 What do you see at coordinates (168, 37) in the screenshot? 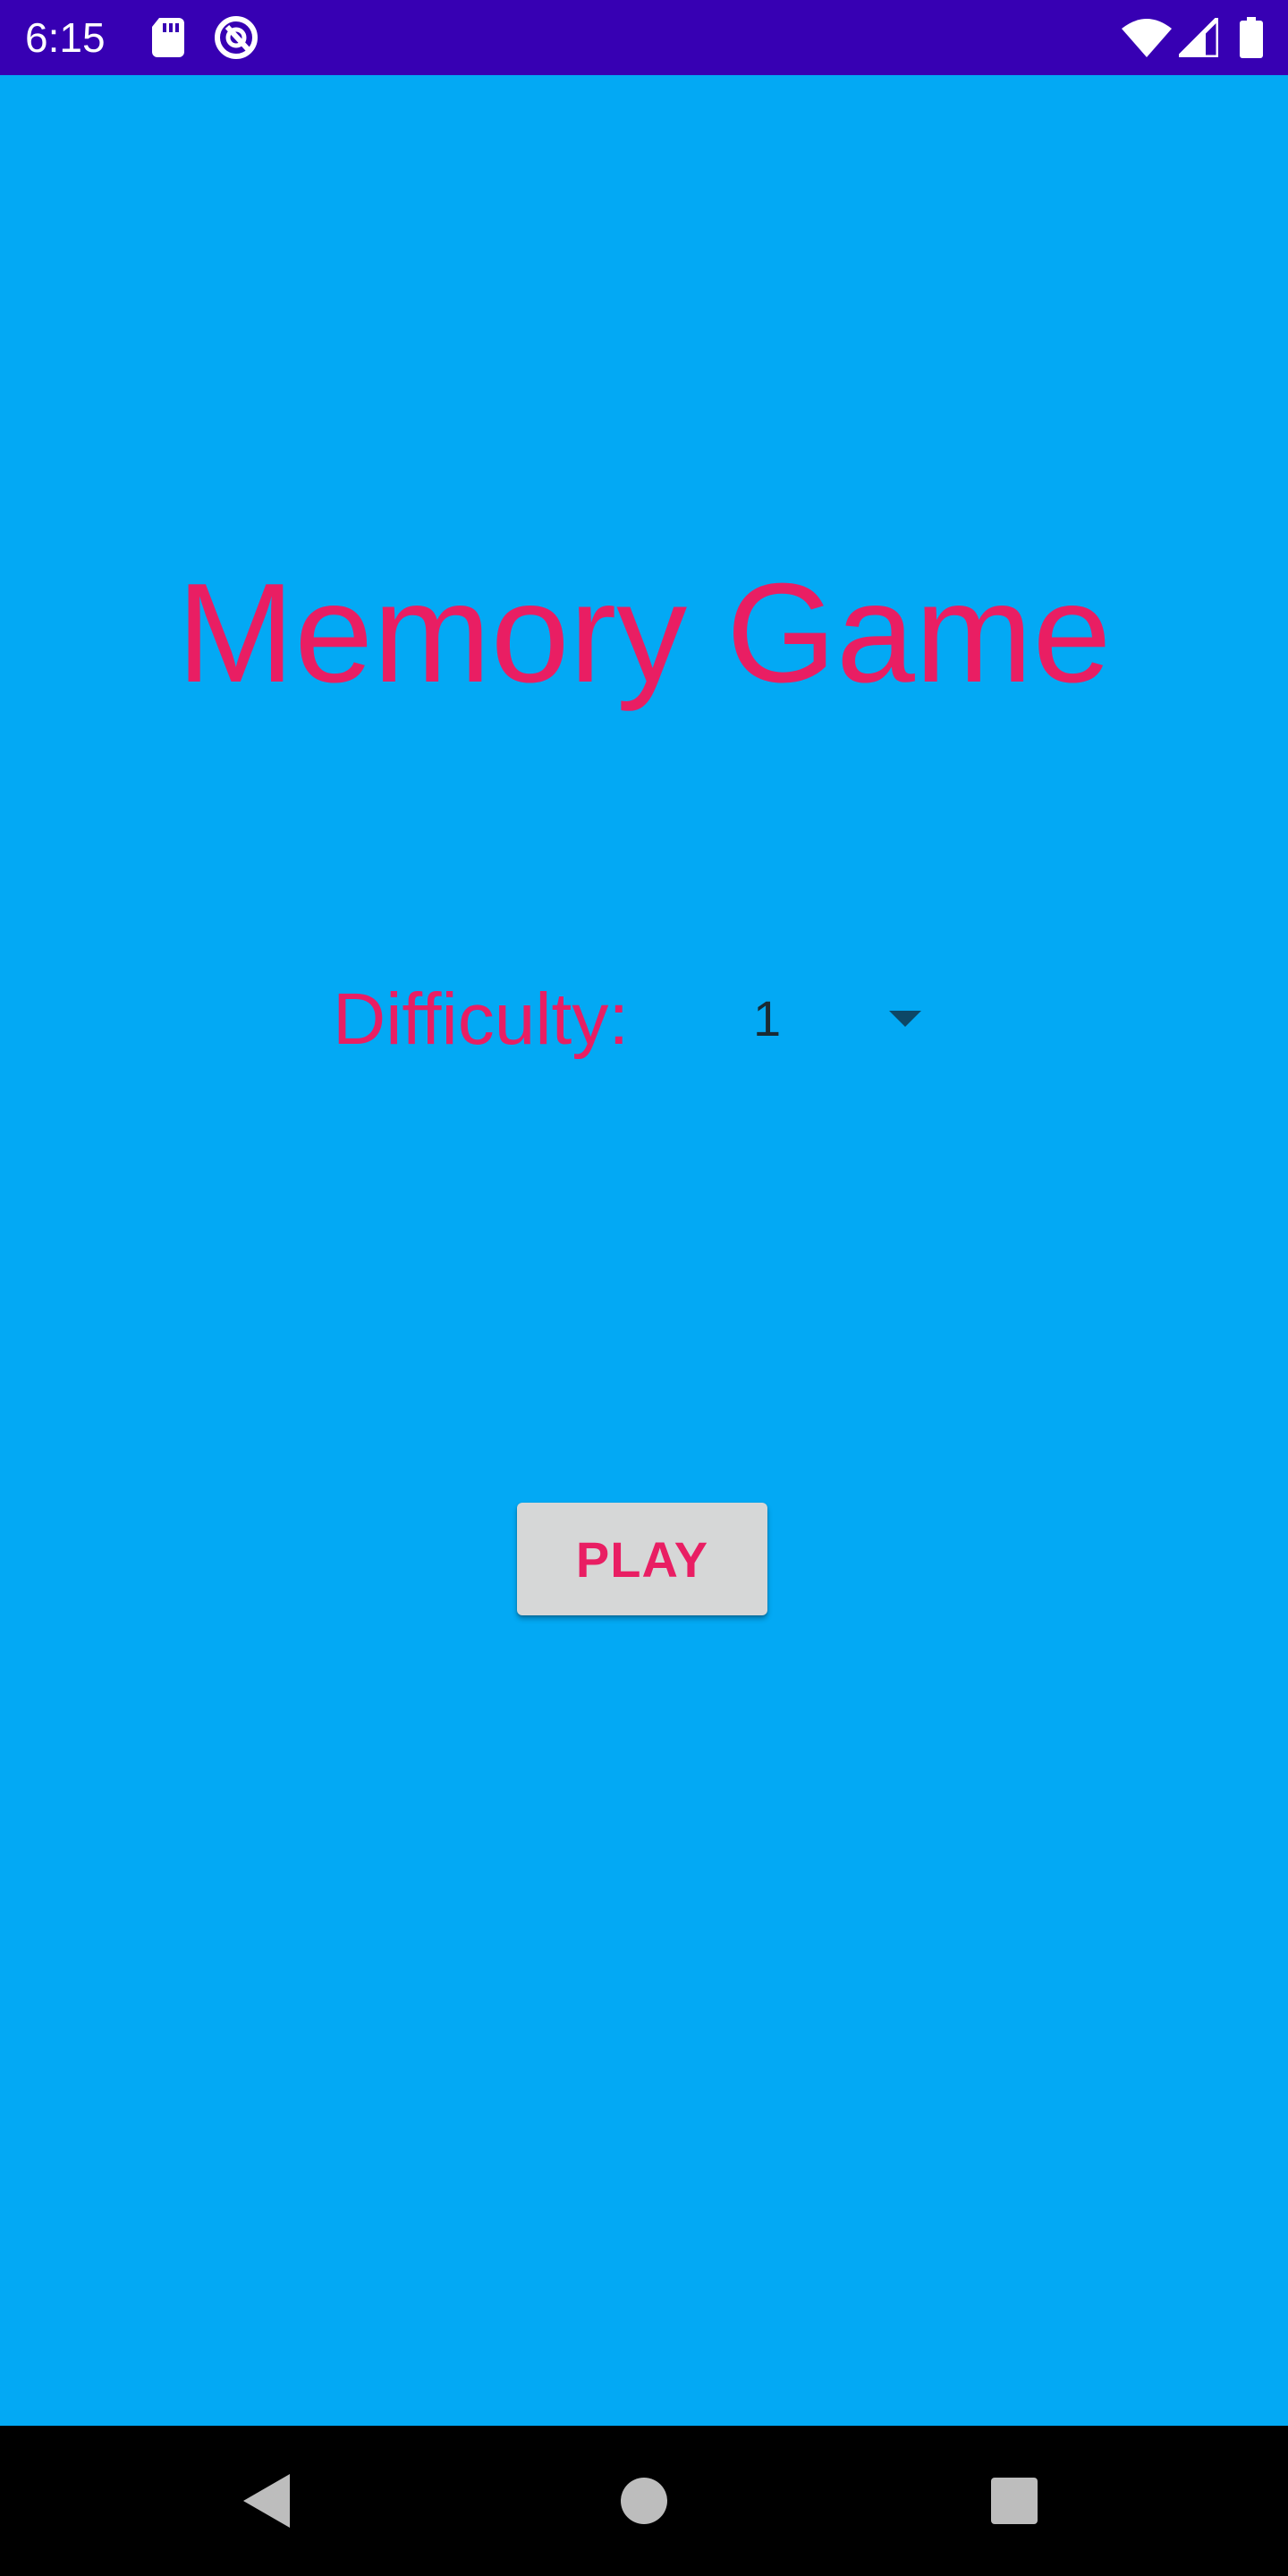
I see `sd-card-icon` at bounding box center [168, 37].